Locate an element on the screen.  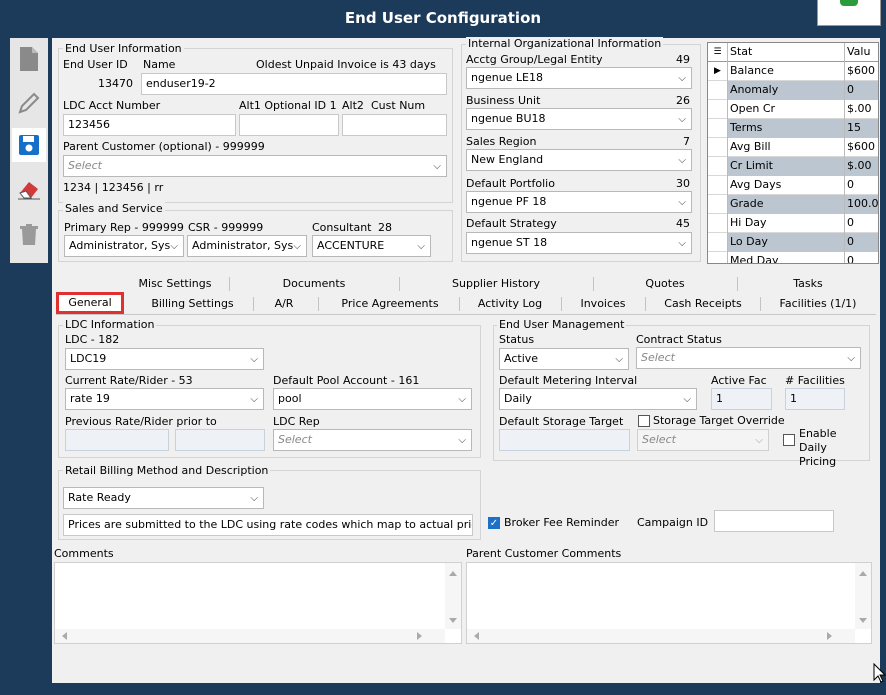
ldc-label: LDC - 182 is located at coordinates (92, 339).